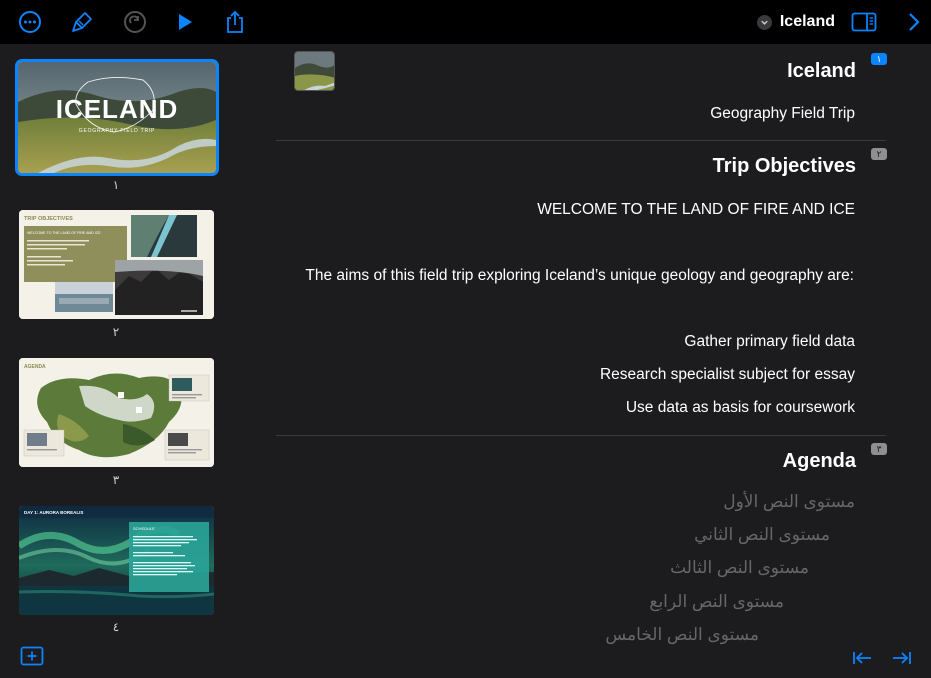 This screenshot has width=931, height=678. What do you see at coordinates (35, 367) in the screenshot?
I see `slide-3-heading: AGENDA` at bounding box center [35, 367].